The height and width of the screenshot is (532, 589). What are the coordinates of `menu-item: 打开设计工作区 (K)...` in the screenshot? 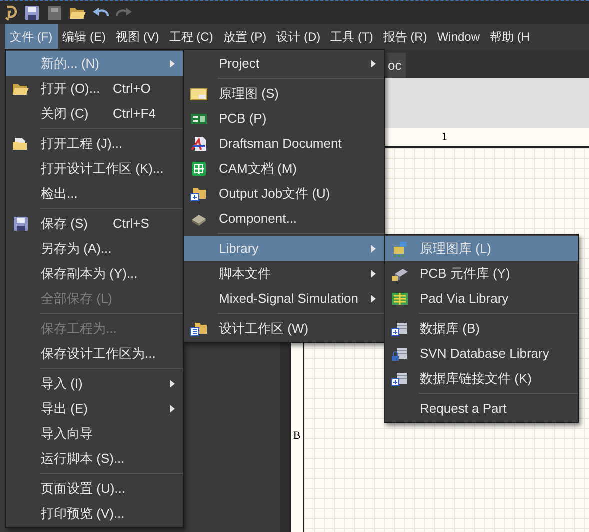 It's located at (94, 168).